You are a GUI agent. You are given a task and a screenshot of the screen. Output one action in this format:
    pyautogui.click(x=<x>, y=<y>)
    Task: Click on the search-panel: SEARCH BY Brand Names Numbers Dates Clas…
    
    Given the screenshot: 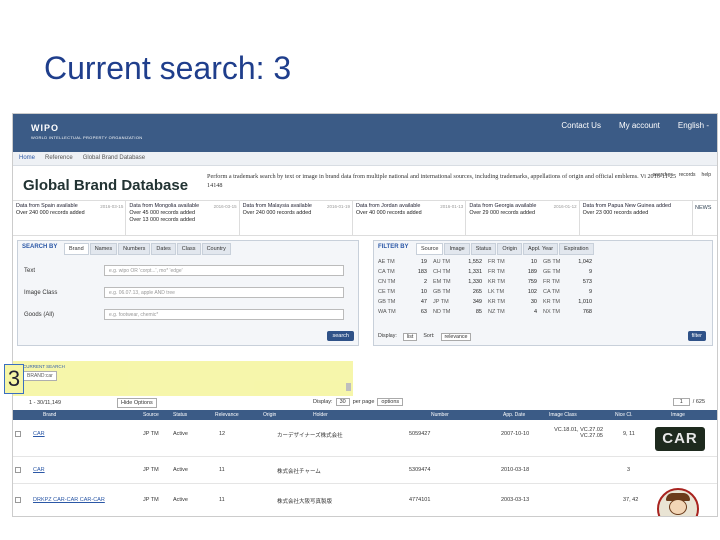 What is the action you would take?
    pyautogui.click(x=188, y=293)
    